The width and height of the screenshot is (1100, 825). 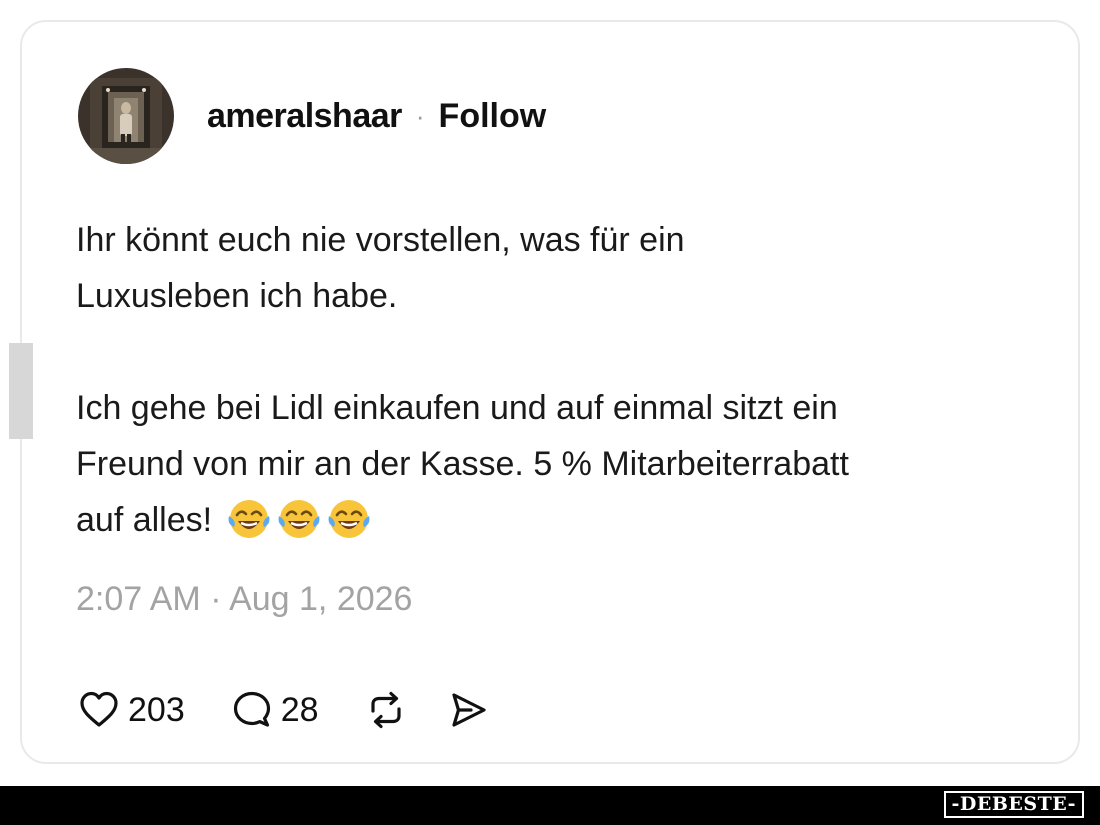 I want to click on watermark-logo: -DEBESTE-, so click(x=1013, y=804).